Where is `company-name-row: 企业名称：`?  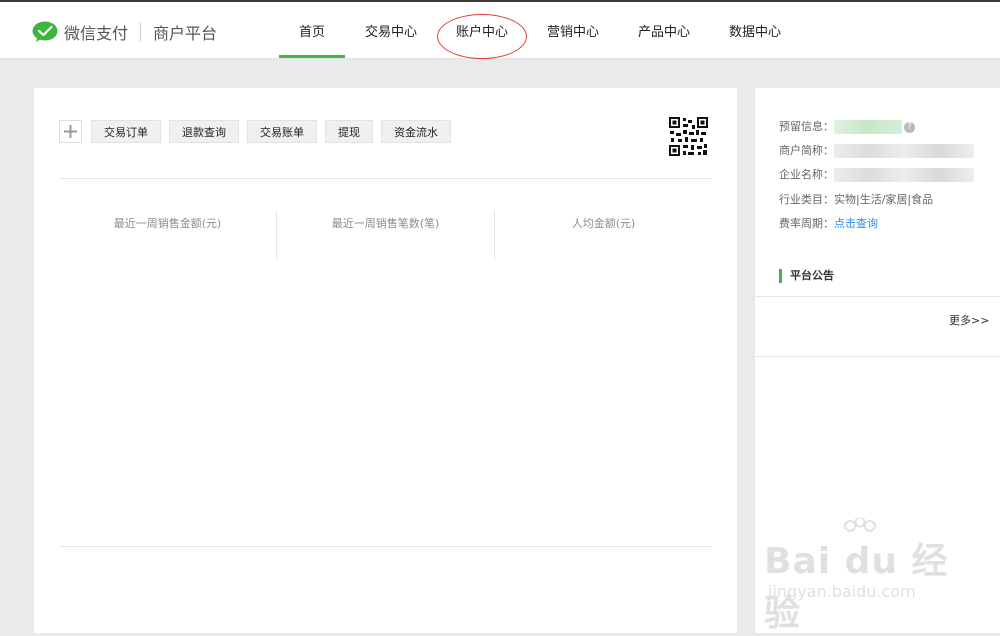
company-name-row: 企业名称： is located at coordinates (876, 174).